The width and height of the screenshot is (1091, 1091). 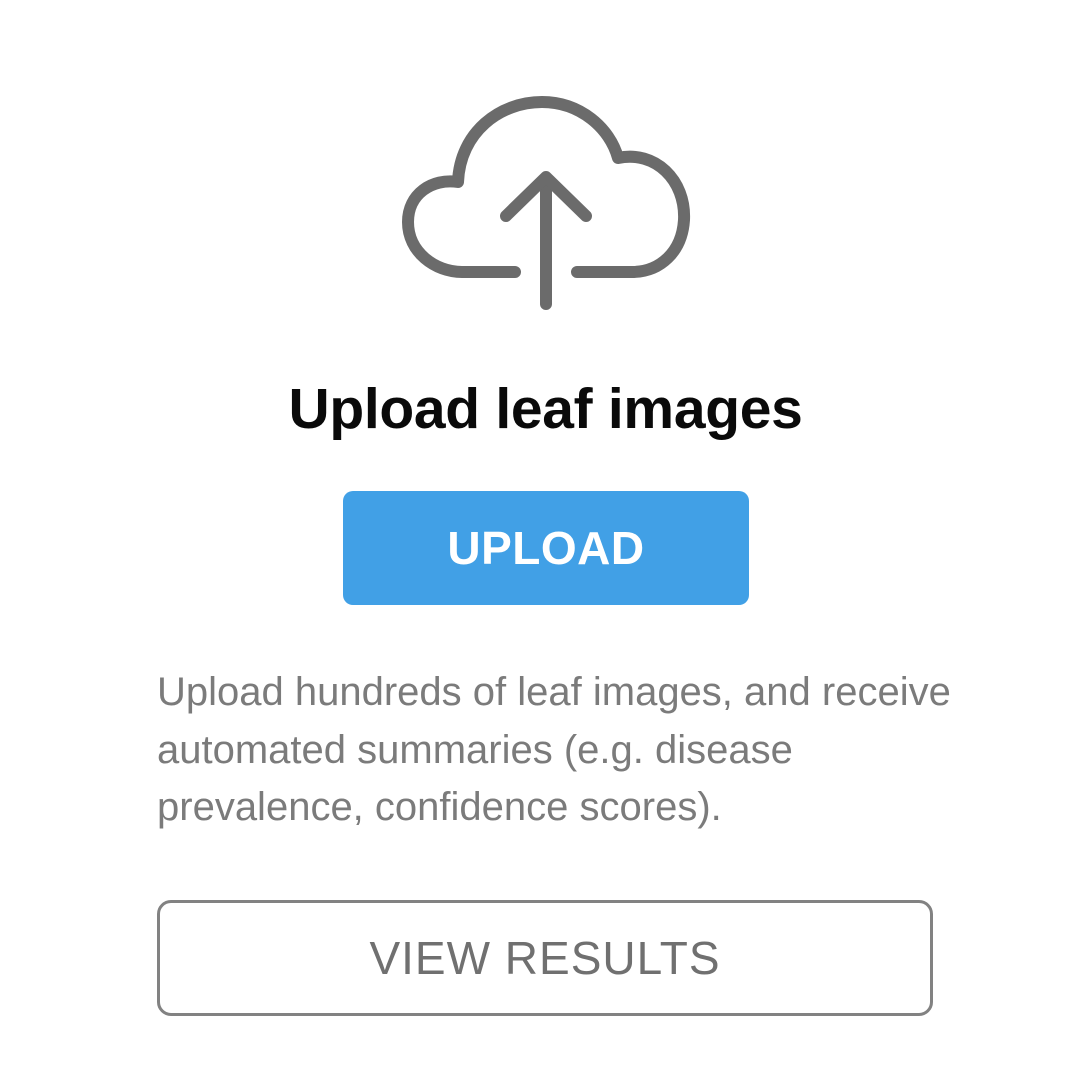 I want to click on cloud-upload-icon, so click(x=545, y=204).